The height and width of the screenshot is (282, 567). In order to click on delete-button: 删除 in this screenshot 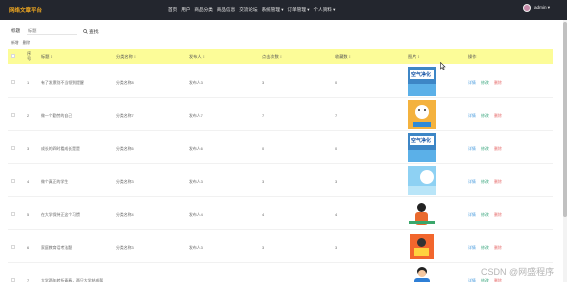, I will do `click(27, 43)`.